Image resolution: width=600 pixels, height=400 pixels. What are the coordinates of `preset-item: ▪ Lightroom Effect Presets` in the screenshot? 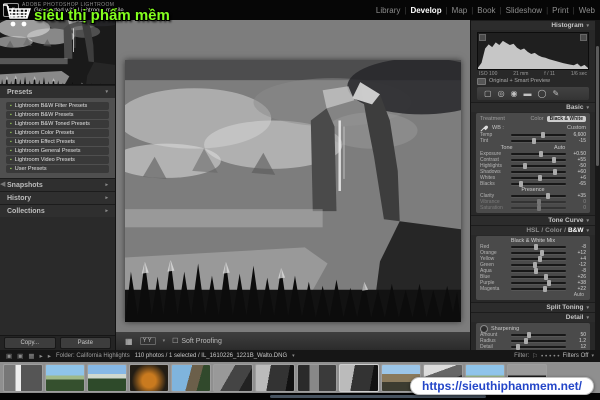 It's located at (57, 142).